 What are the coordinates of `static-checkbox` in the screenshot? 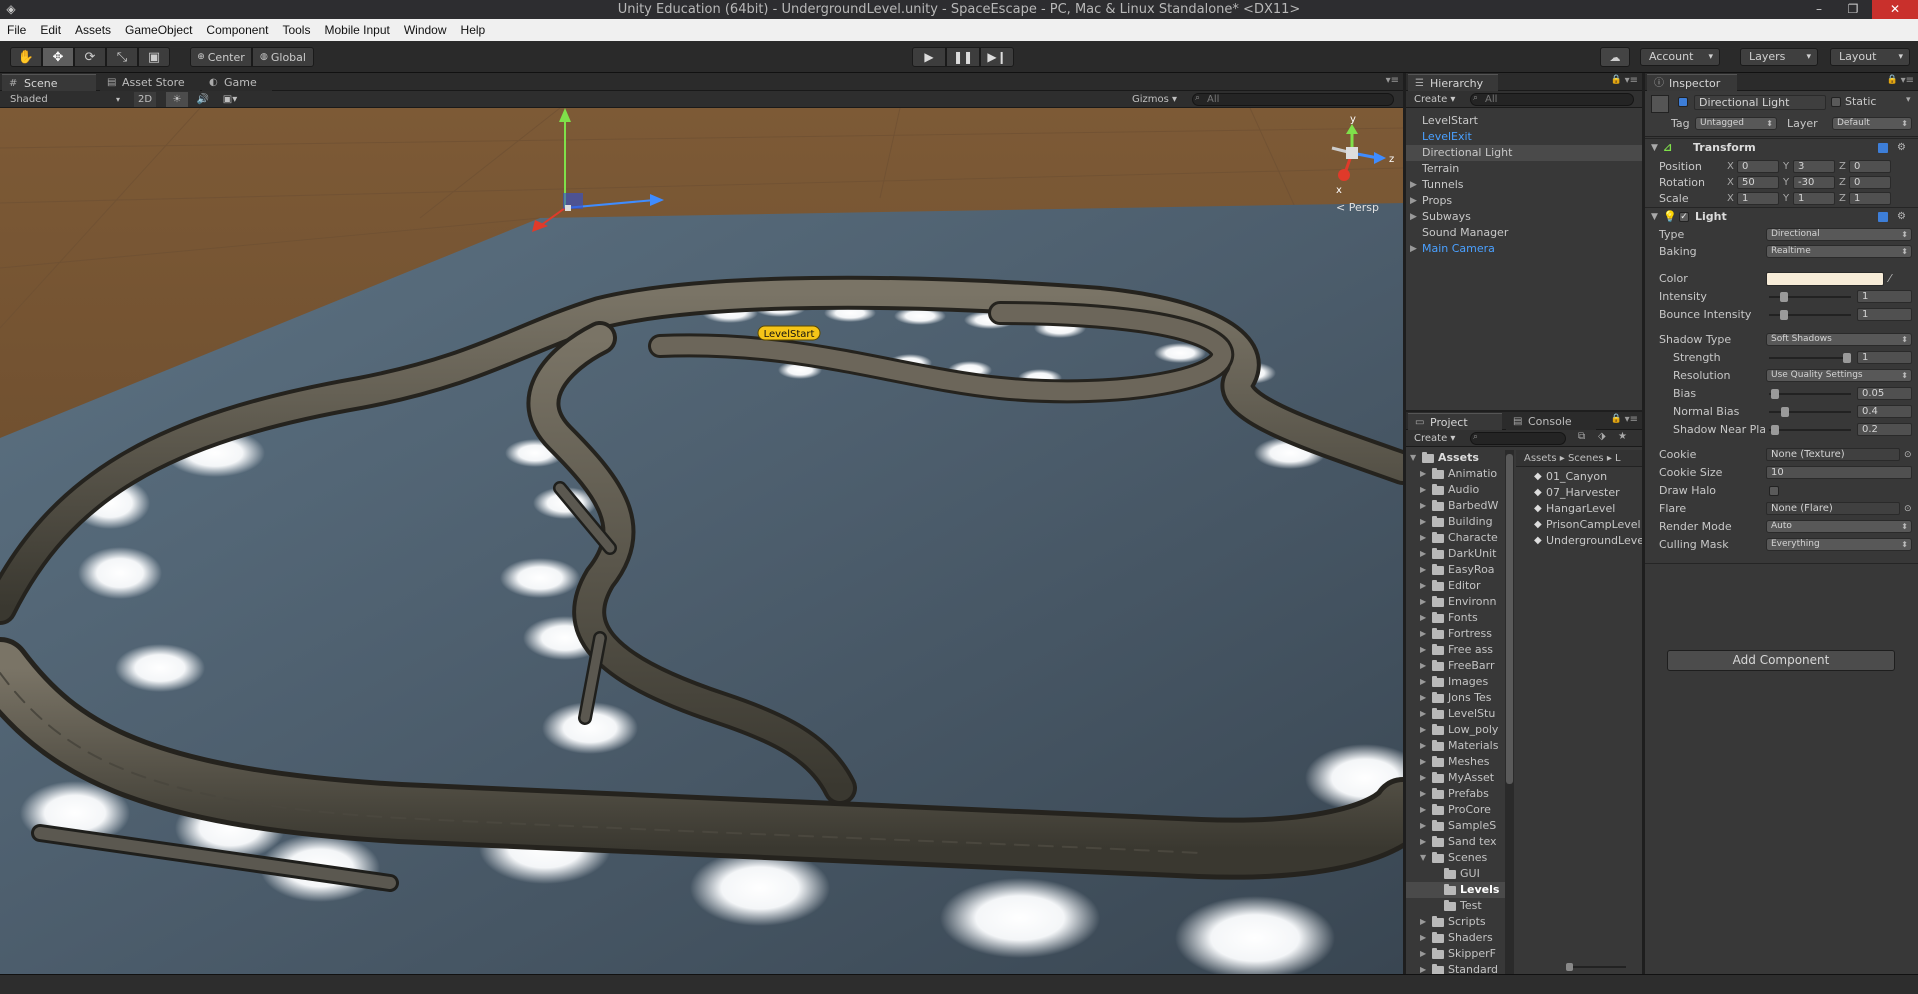 It's located at (1836, 102).